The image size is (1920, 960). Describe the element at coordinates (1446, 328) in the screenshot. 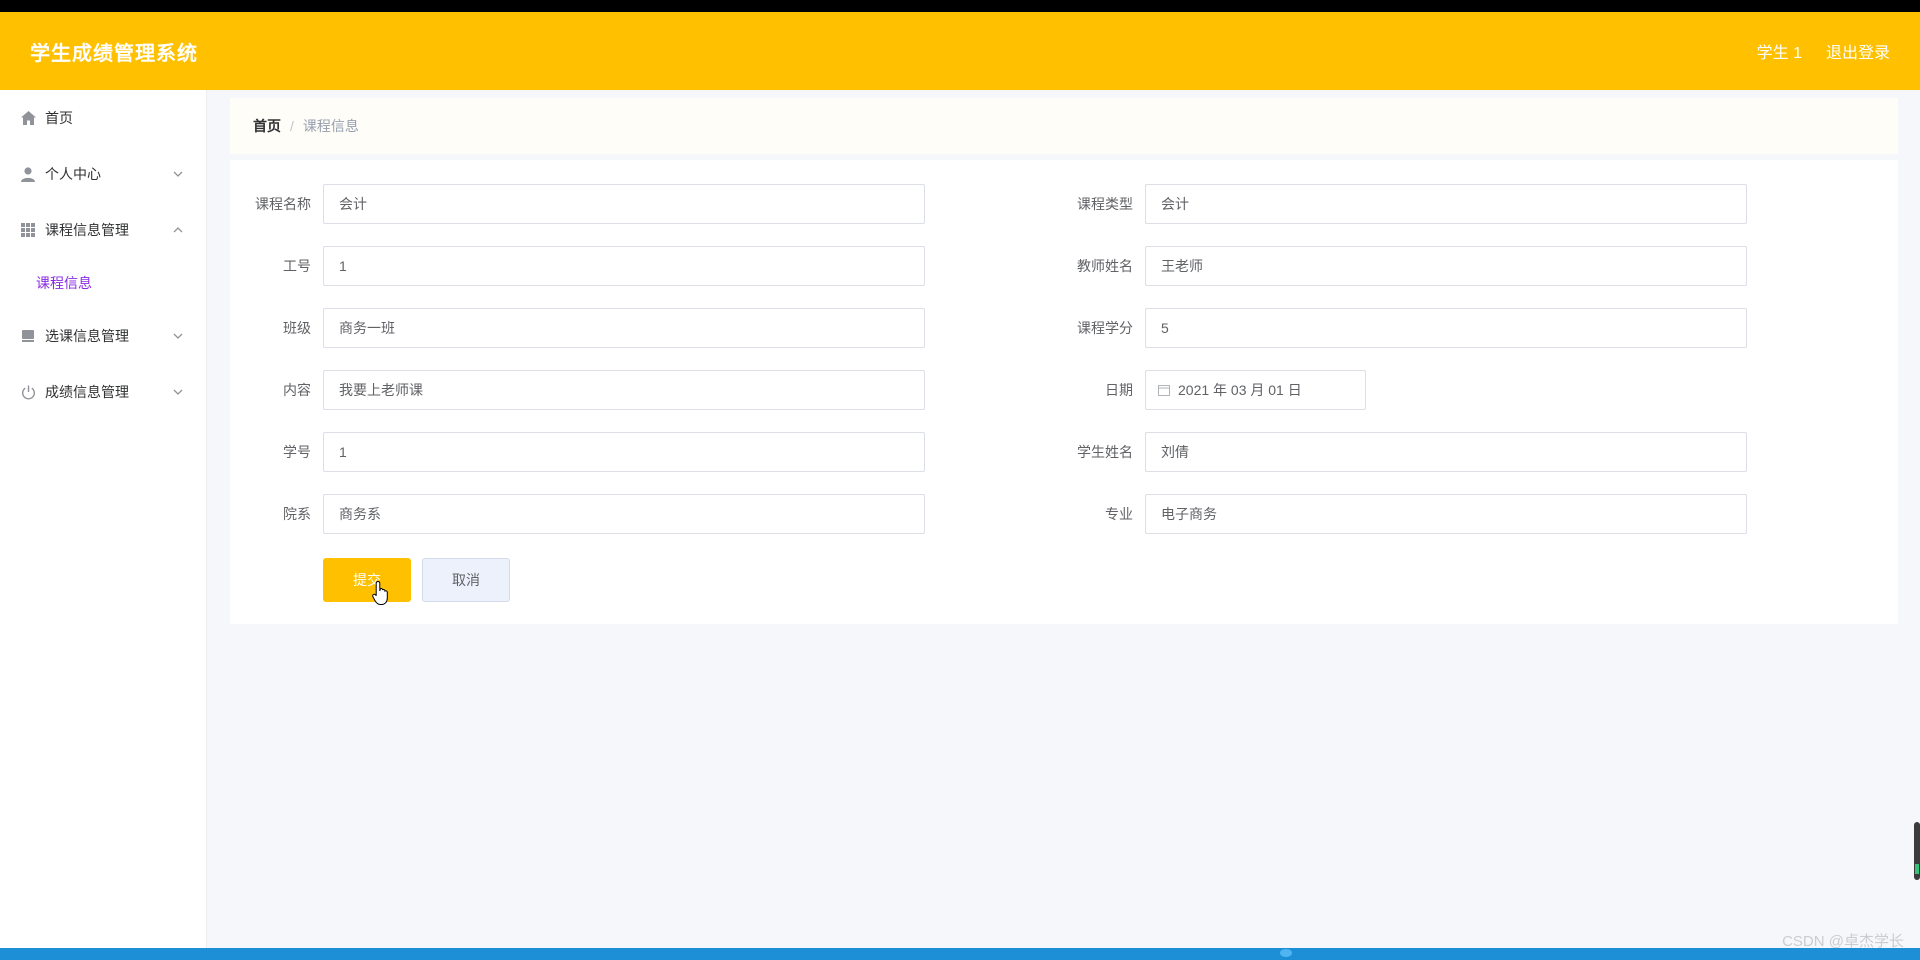

I see `credit-input` at that location.